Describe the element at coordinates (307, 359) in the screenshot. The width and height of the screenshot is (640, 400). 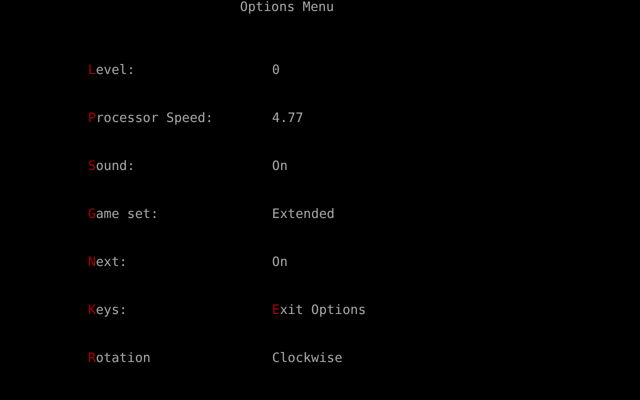
I see `option-value: Clockwise` at that location.